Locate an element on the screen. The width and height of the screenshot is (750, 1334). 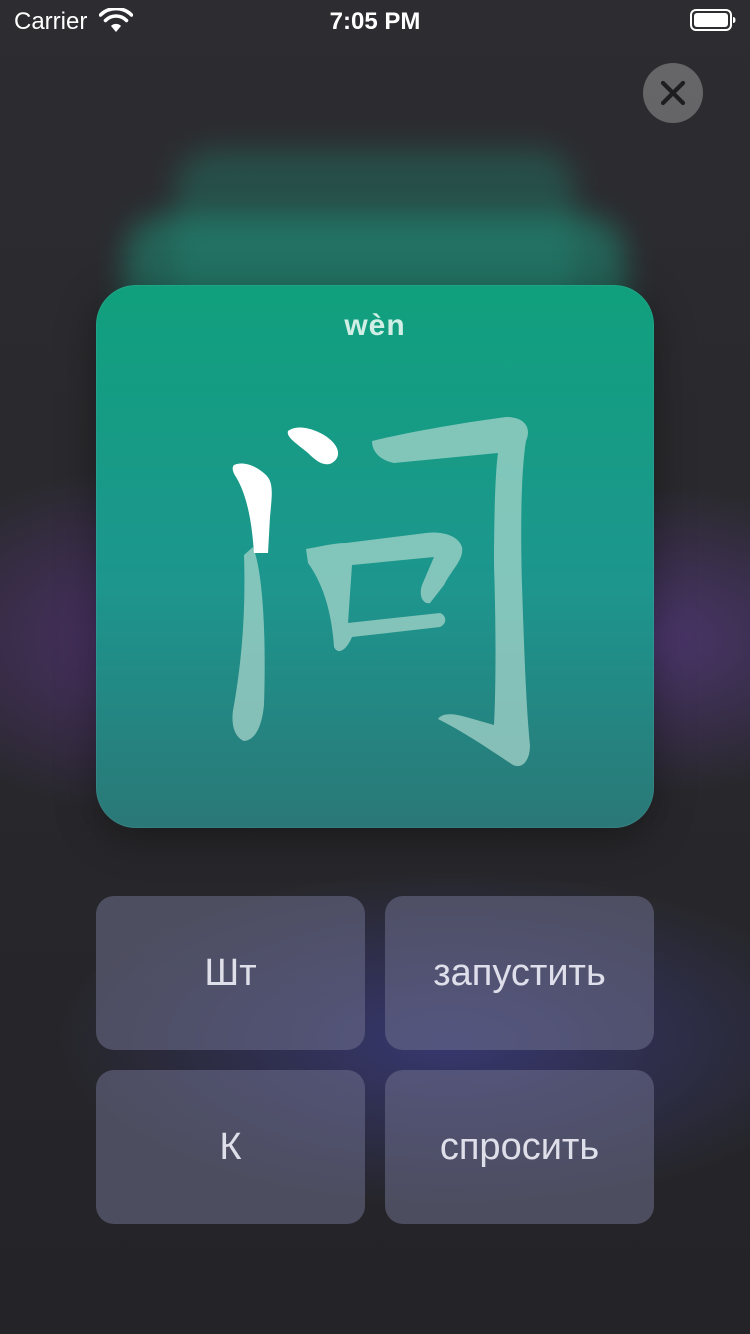
clock: 7:05 PM is located at coordinates (375, 21).